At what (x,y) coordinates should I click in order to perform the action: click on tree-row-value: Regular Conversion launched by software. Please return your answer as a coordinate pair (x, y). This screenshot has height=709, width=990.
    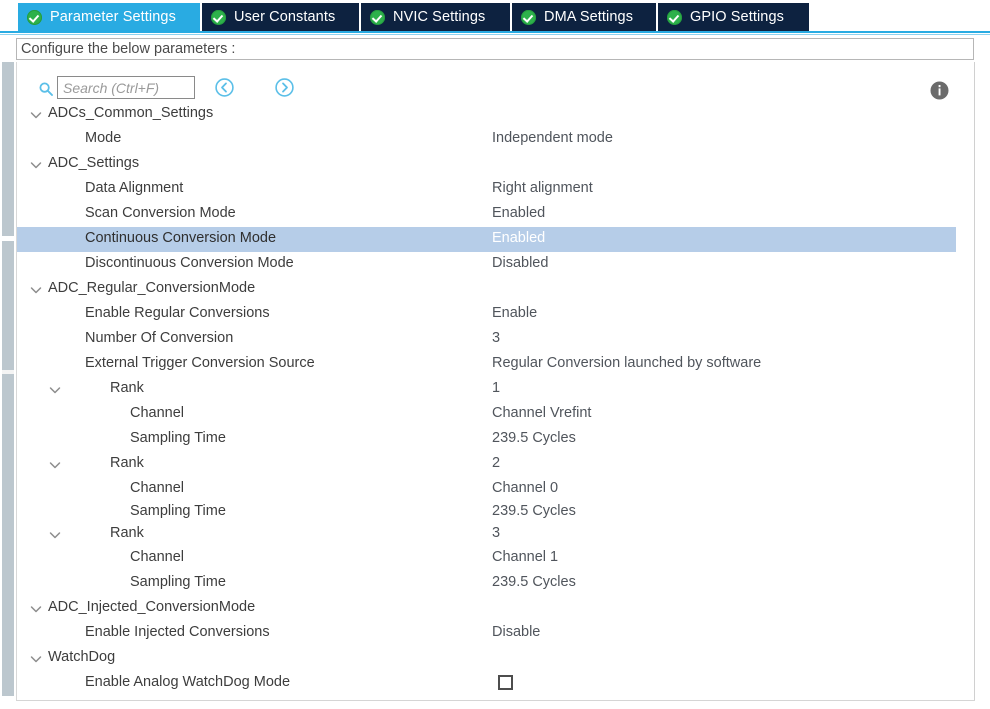
    Looking at the image, I should click on (626, 363).